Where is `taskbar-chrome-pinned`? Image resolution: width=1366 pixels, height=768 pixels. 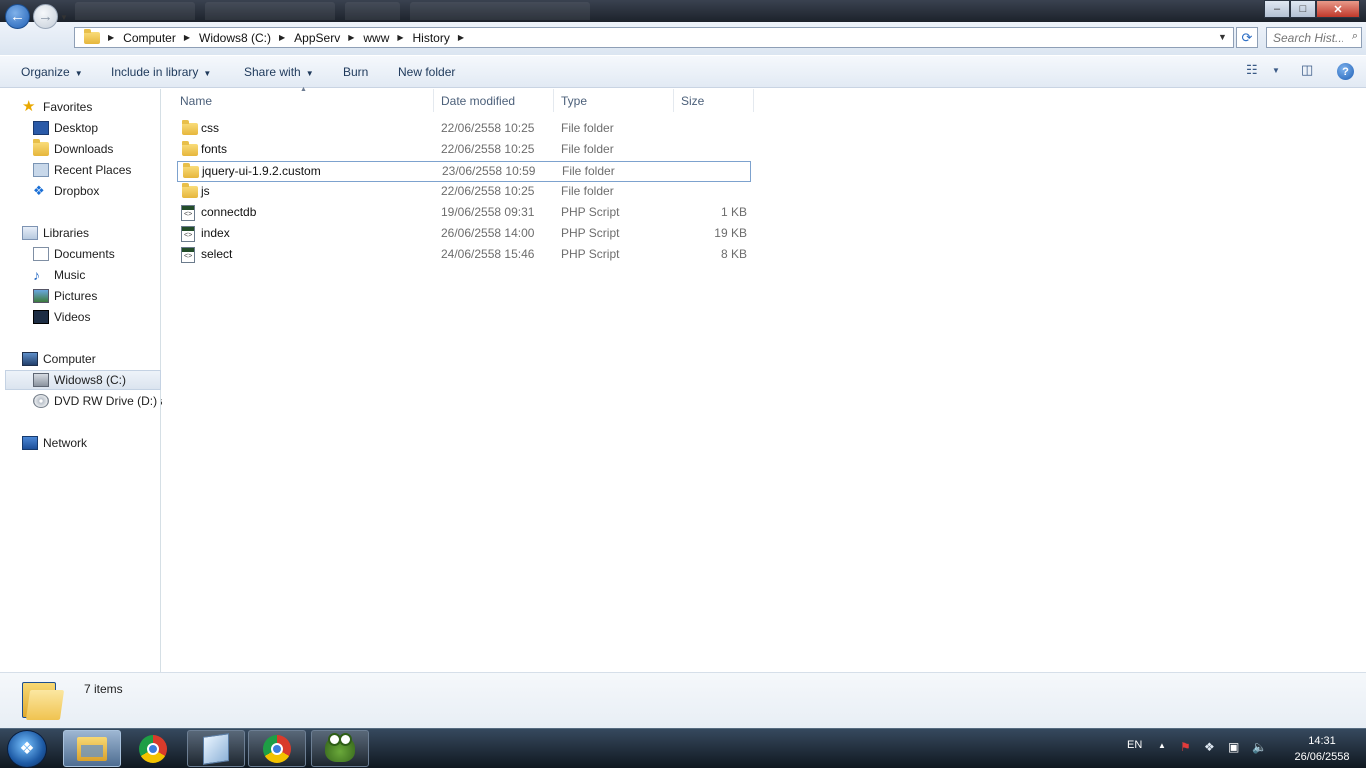
taskbar-chrome-pinned is located at coordinates (153, 748).